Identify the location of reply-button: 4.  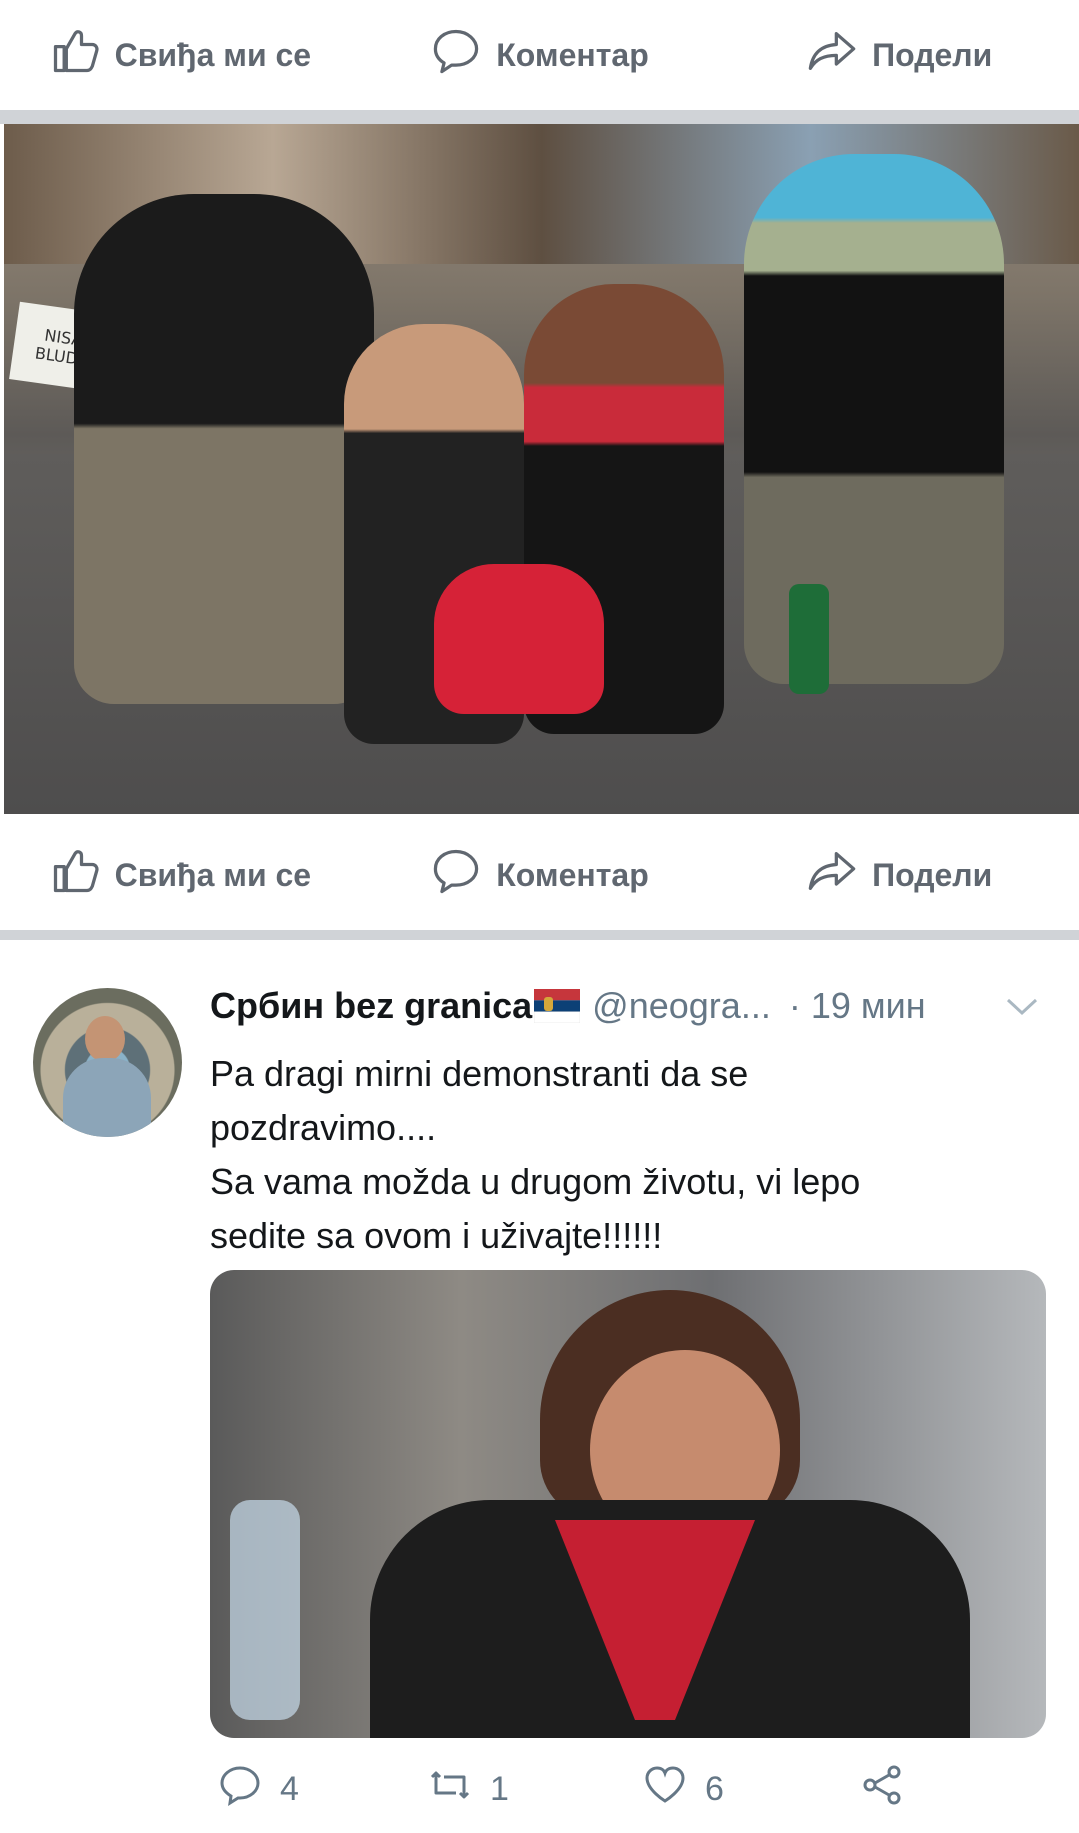
(258, 1789).